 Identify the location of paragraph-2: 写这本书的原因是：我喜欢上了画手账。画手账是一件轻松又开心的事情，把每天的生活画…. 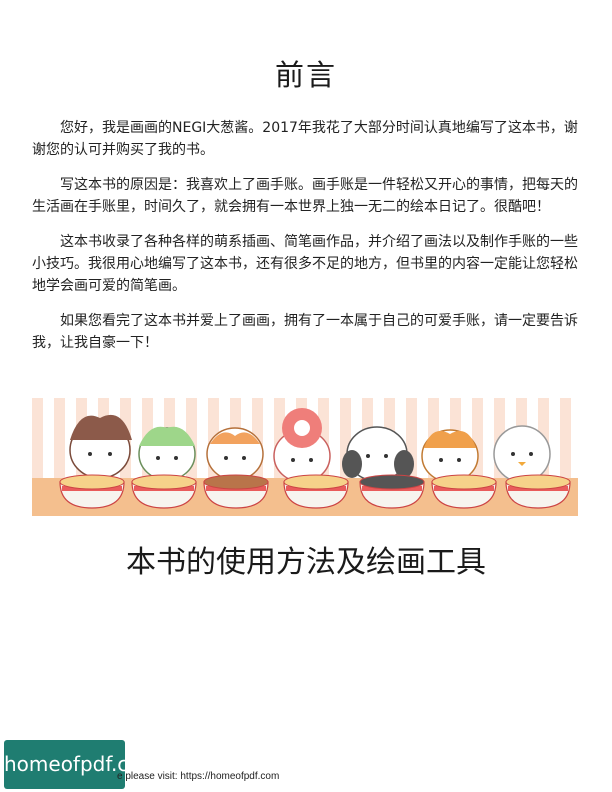
(305, 196).